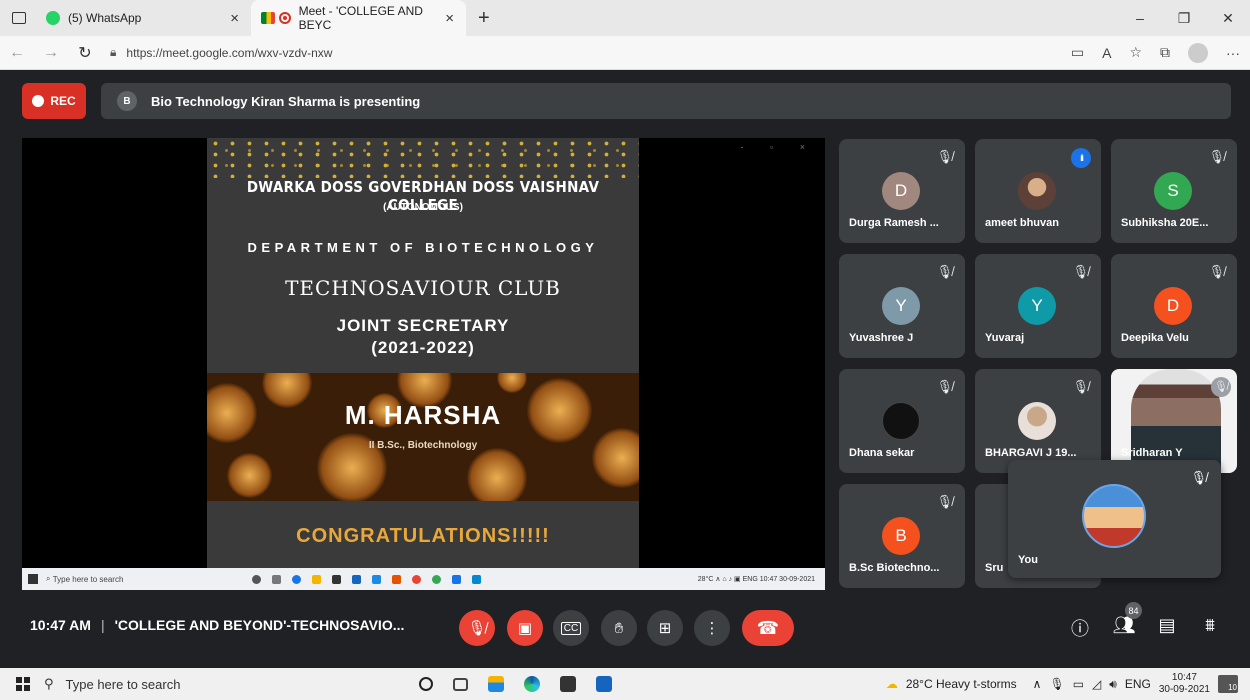 The width and height of the screenshot is (1250, 700). Describe the element at coordinates (1106, 53) in the screenshot. I see `read-aloud-icon: A` at that location.